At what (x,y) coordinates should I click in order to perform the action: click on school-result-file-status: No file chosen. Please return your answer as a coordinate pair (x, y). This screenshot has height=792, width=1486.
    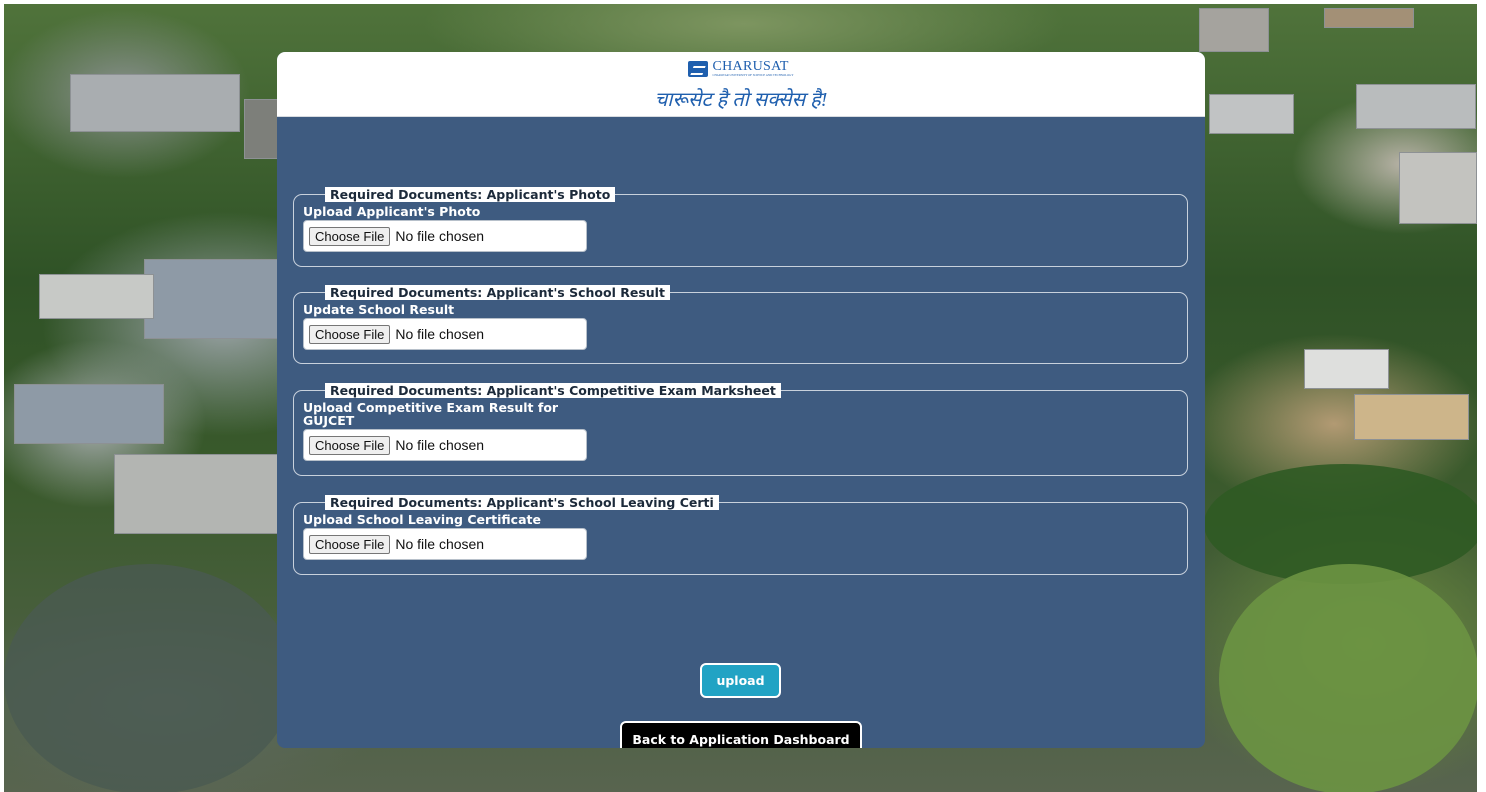
    Looking at the image, I should click on (440, 334).